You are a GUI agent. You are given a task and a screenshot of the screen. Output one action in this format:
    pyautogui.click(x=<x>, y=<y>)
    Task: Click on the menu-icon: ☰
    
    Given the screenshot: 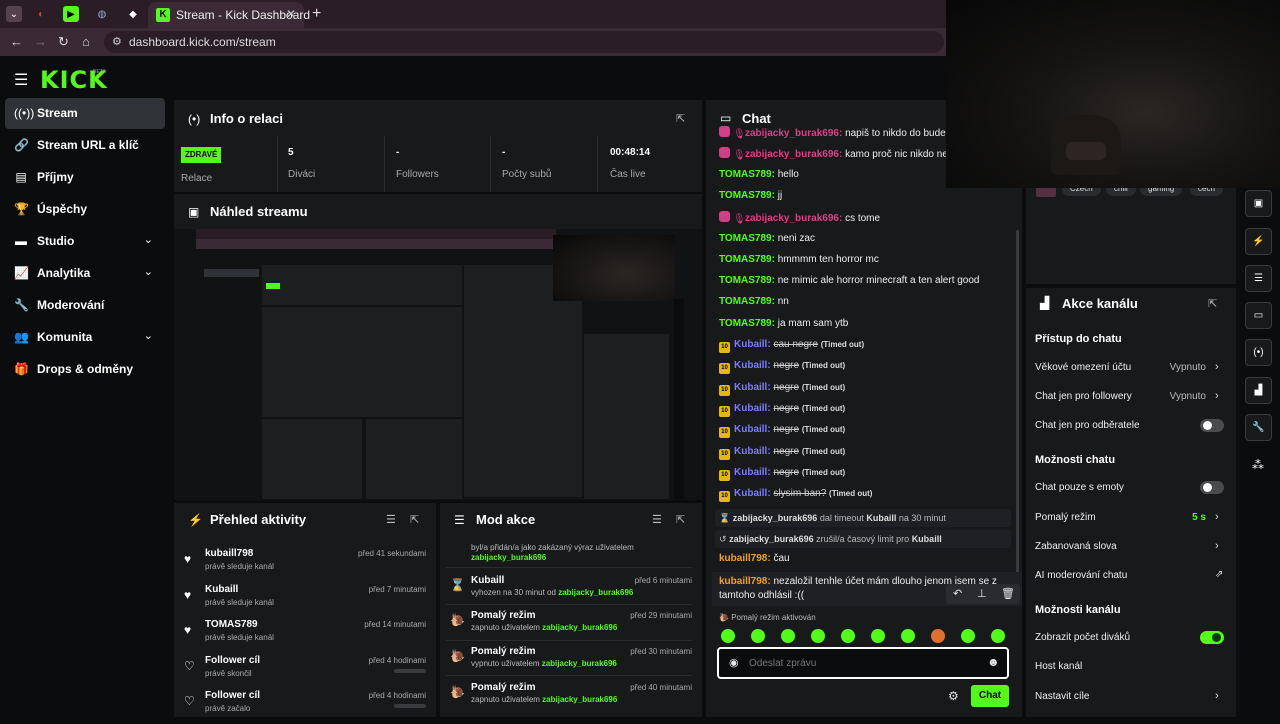 What is the action you would take?
    pyautogui.click(x=21, y=80)
    